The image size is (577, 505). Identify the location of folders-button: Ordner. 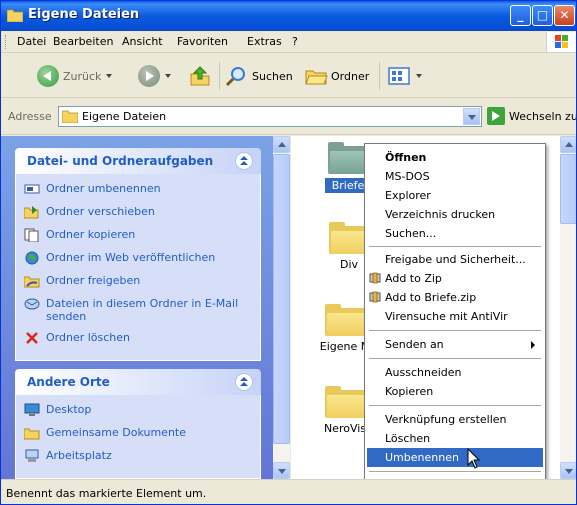
(336, 76).